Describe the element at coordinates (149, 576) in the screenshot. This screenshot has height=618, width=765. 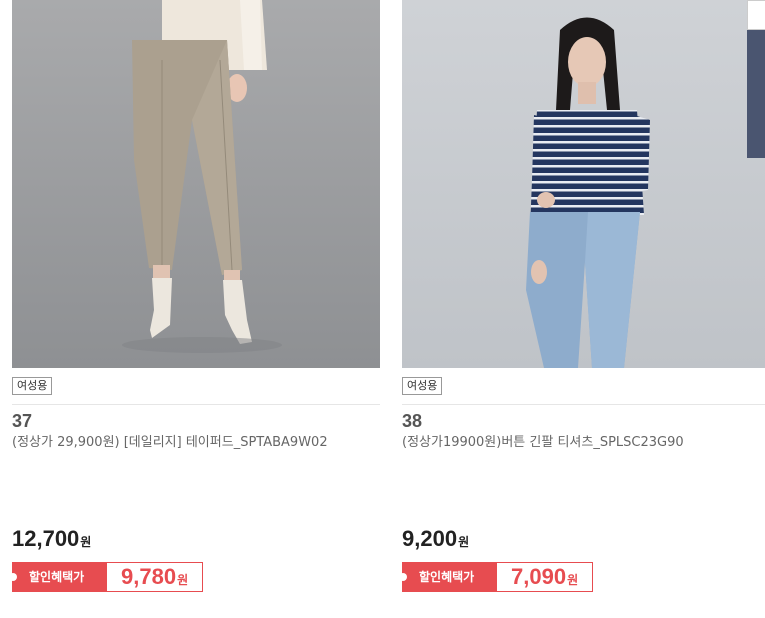
I see `benefit-price-value: 9,780` at that location.